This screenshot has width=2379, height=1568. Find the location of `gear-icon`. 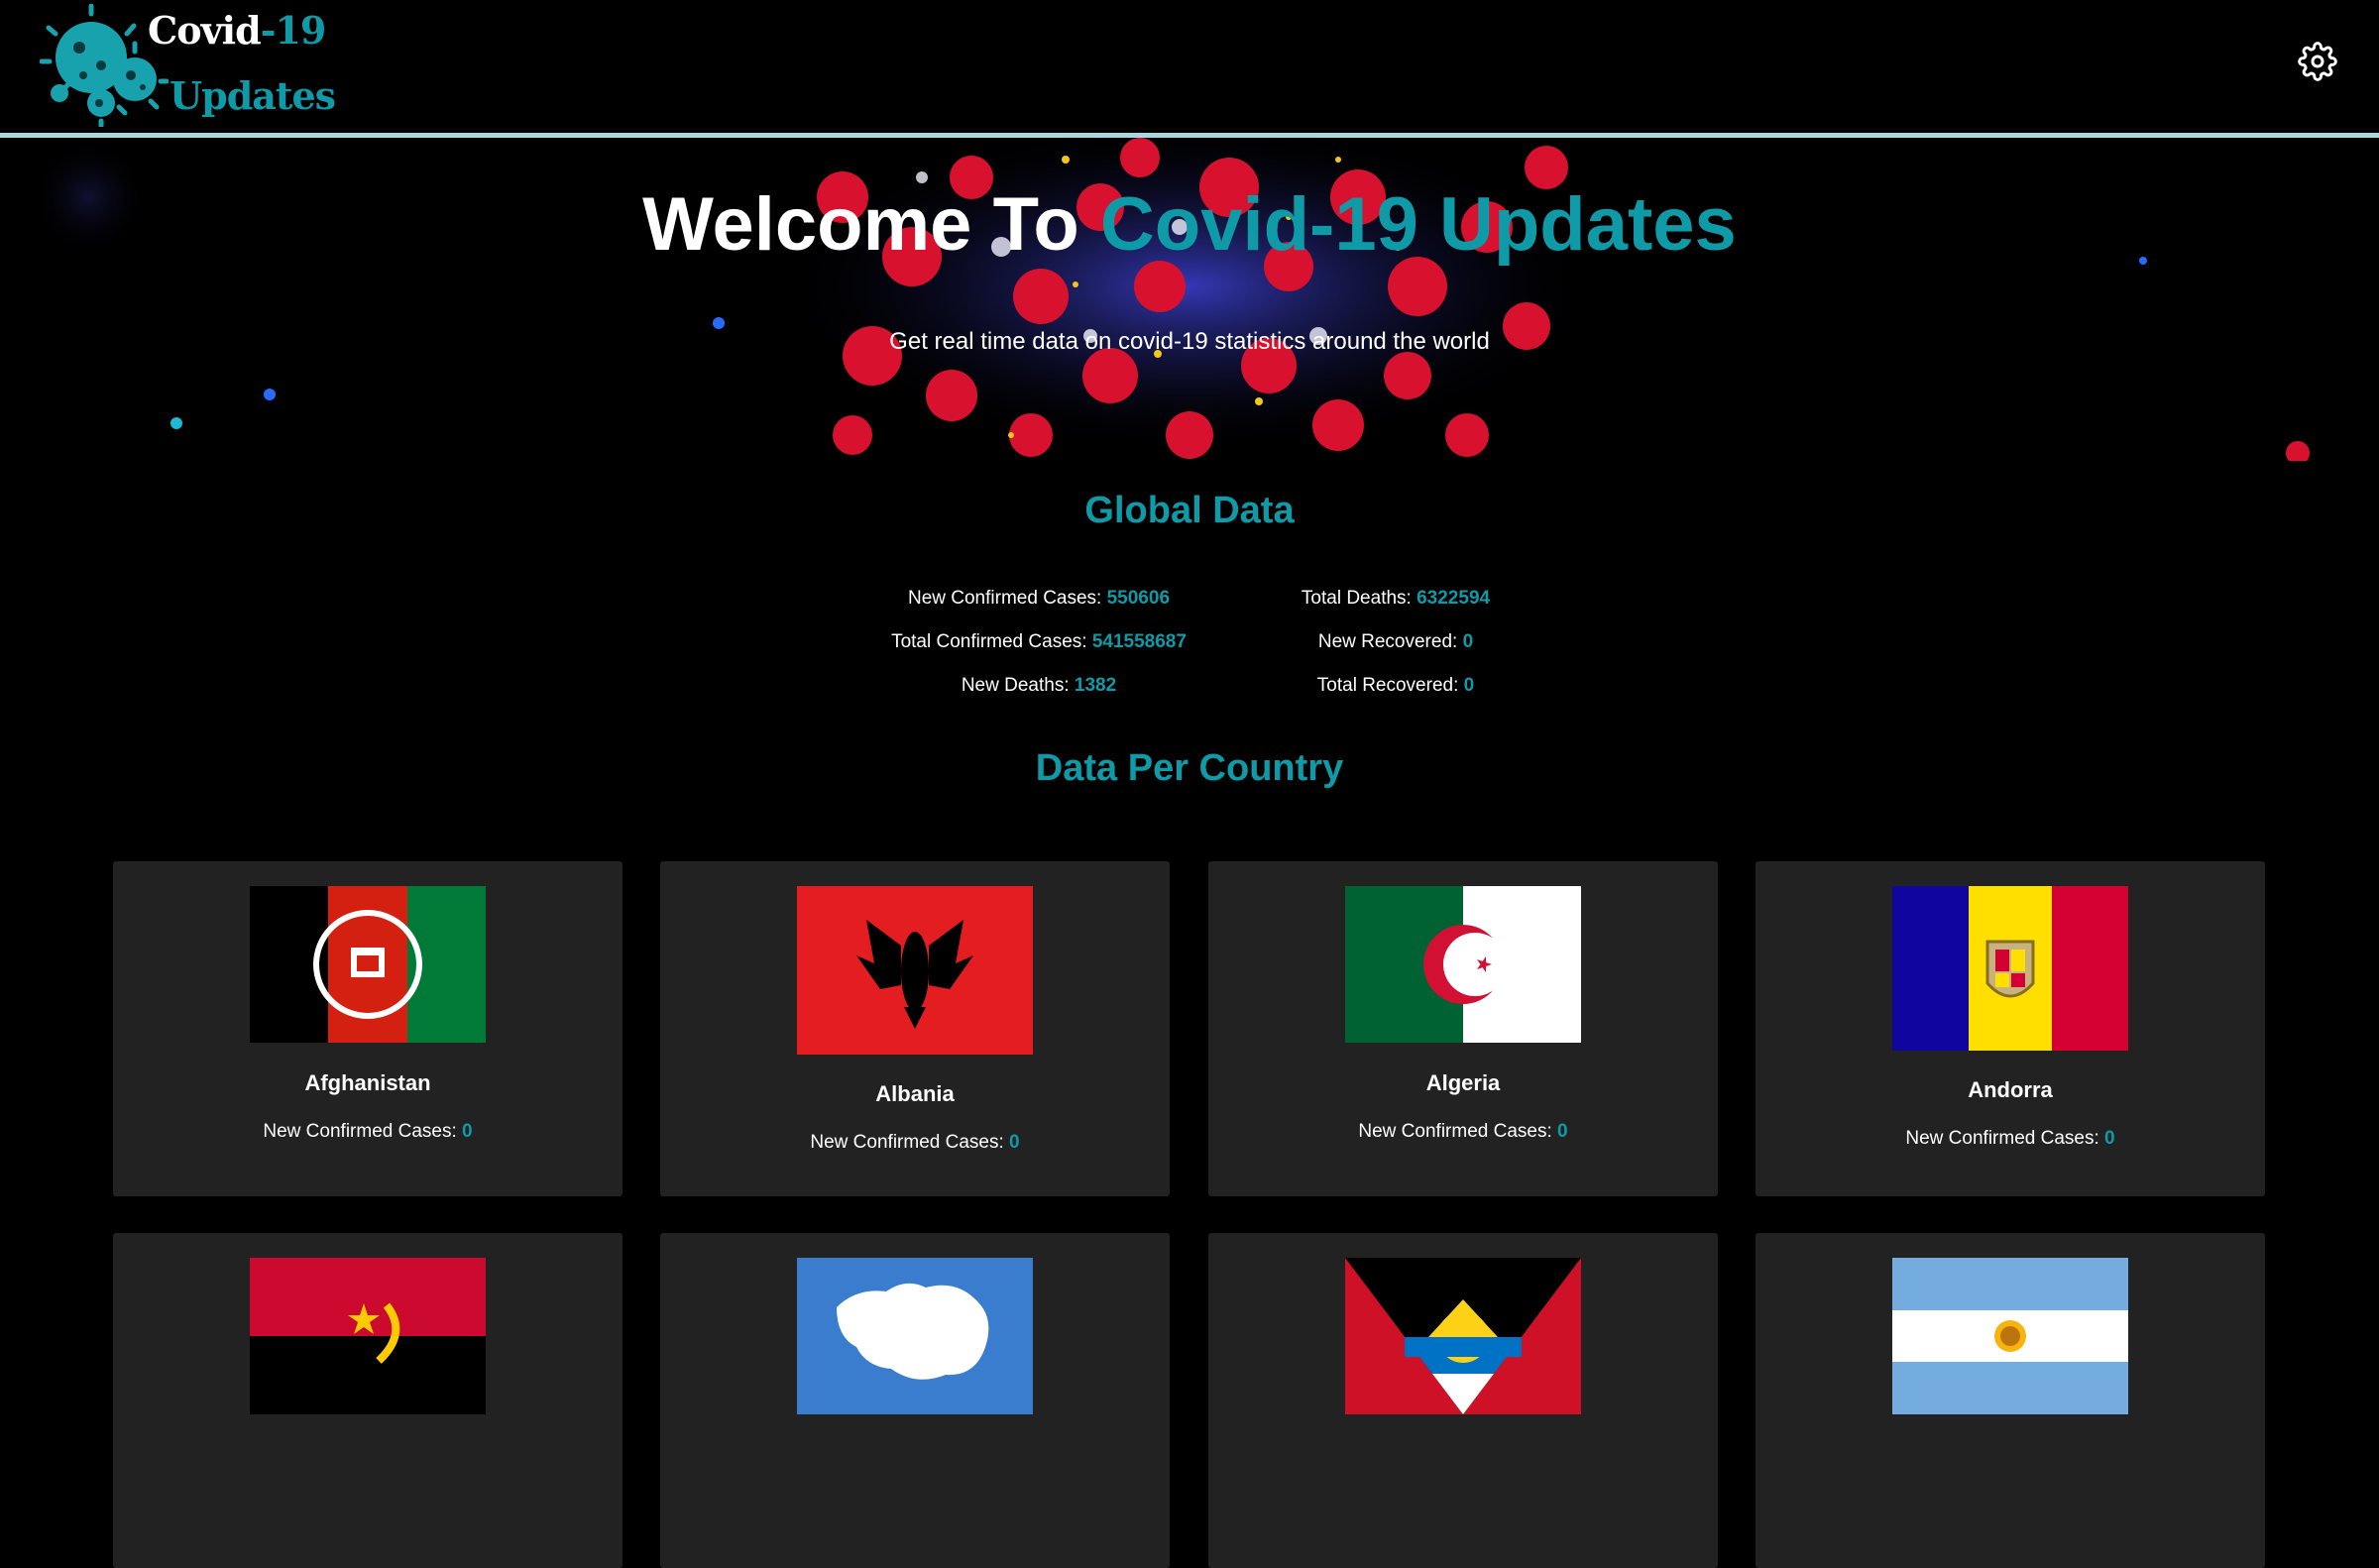

gear-icon is located at coordinates (2317, 61).